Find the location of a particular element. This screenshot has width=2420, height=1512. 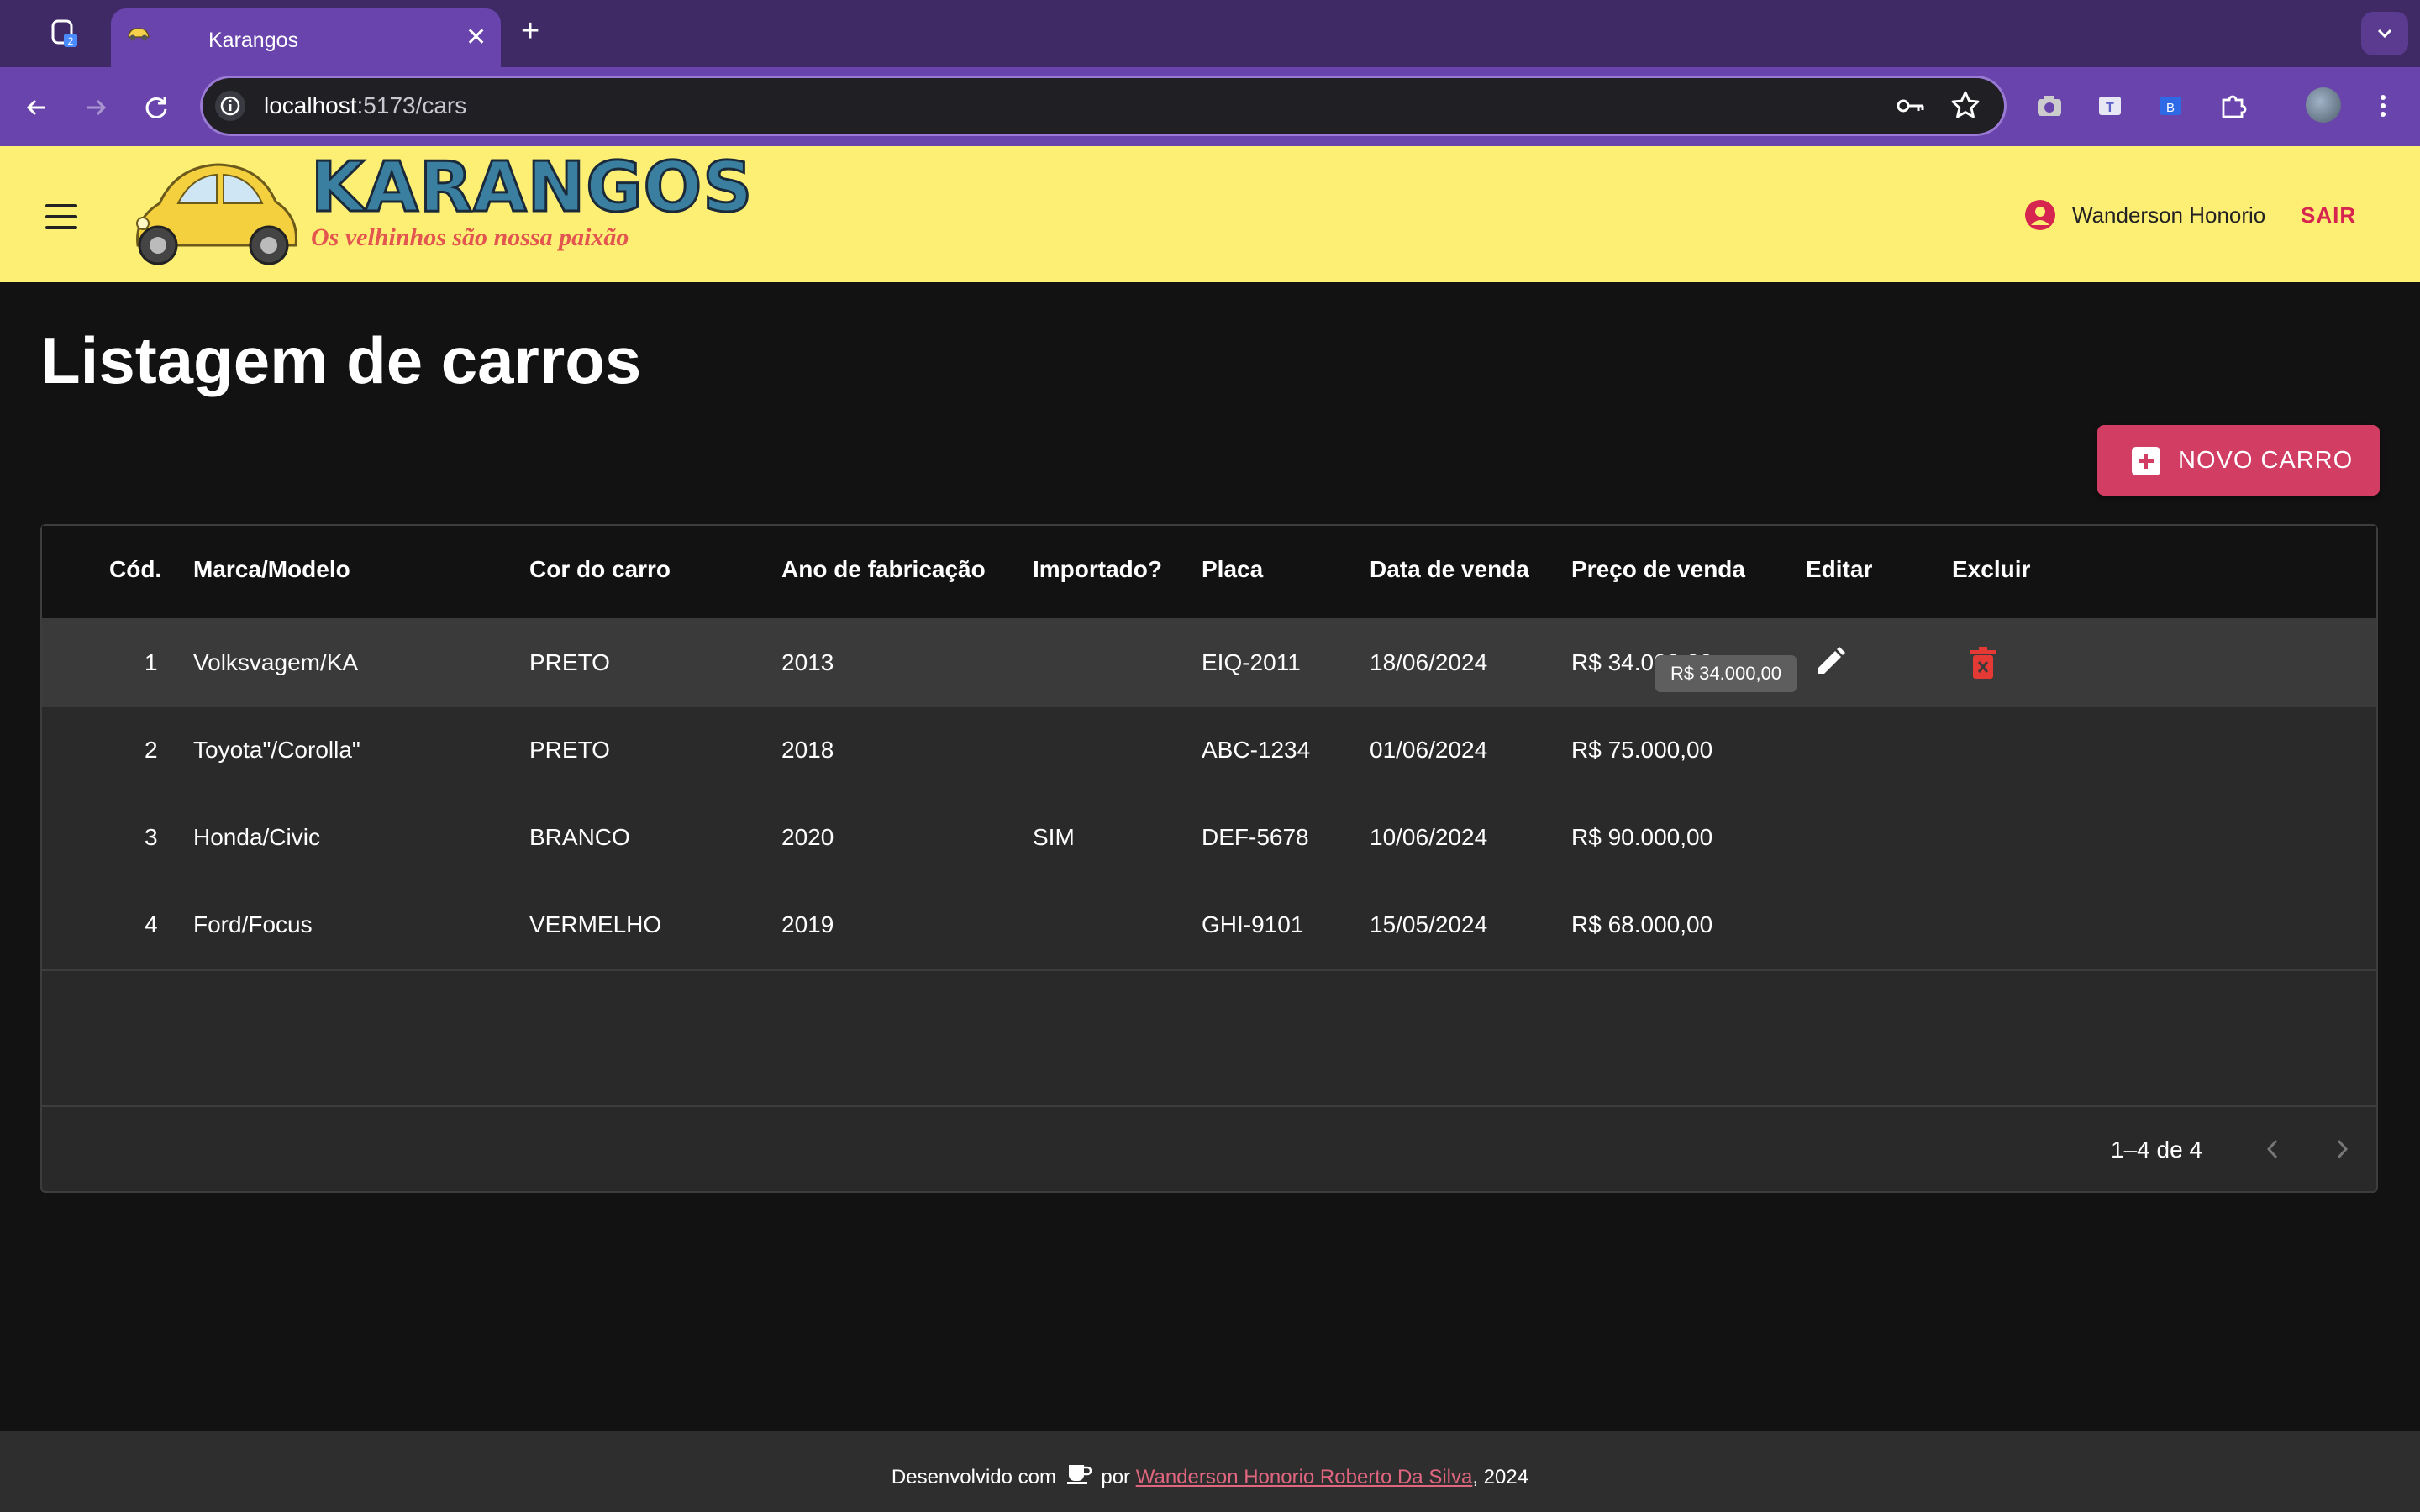

close-tab-icon: ✕ is located at coordinates (477, 37).